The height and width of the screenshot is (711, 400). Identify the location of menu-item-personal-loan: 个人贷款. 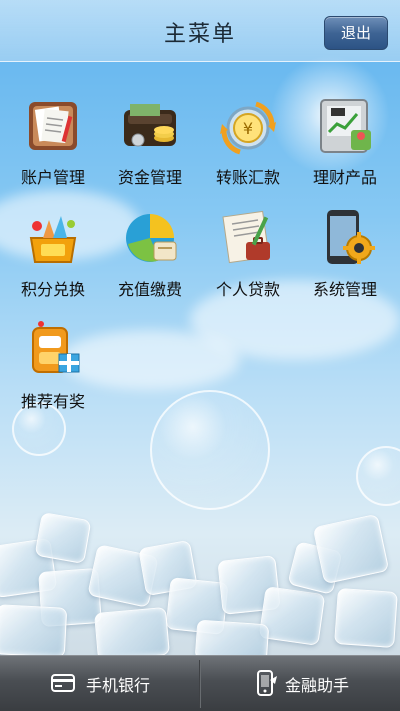
(248, 258).